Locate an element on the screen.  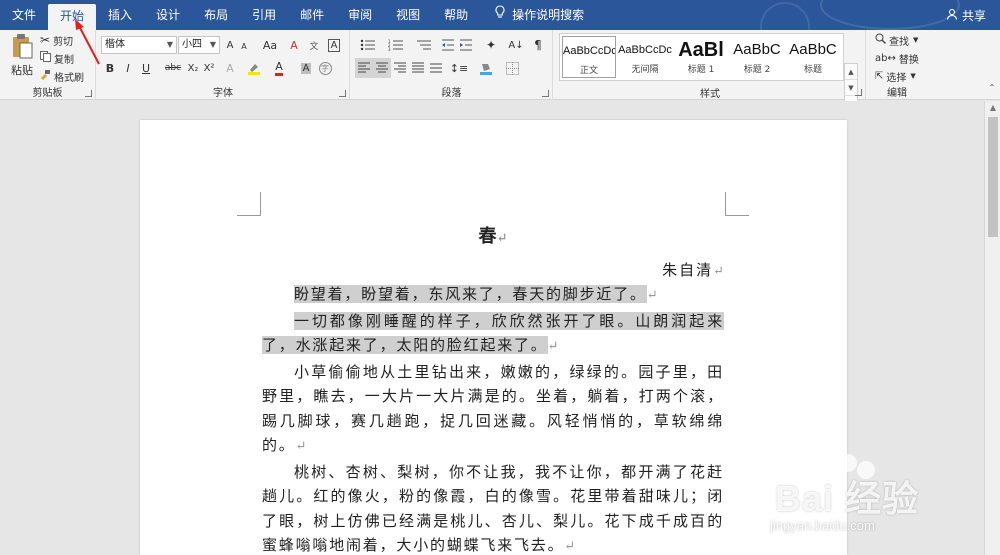
paste-button: 粘贴 is located at coordinates (22, 55).